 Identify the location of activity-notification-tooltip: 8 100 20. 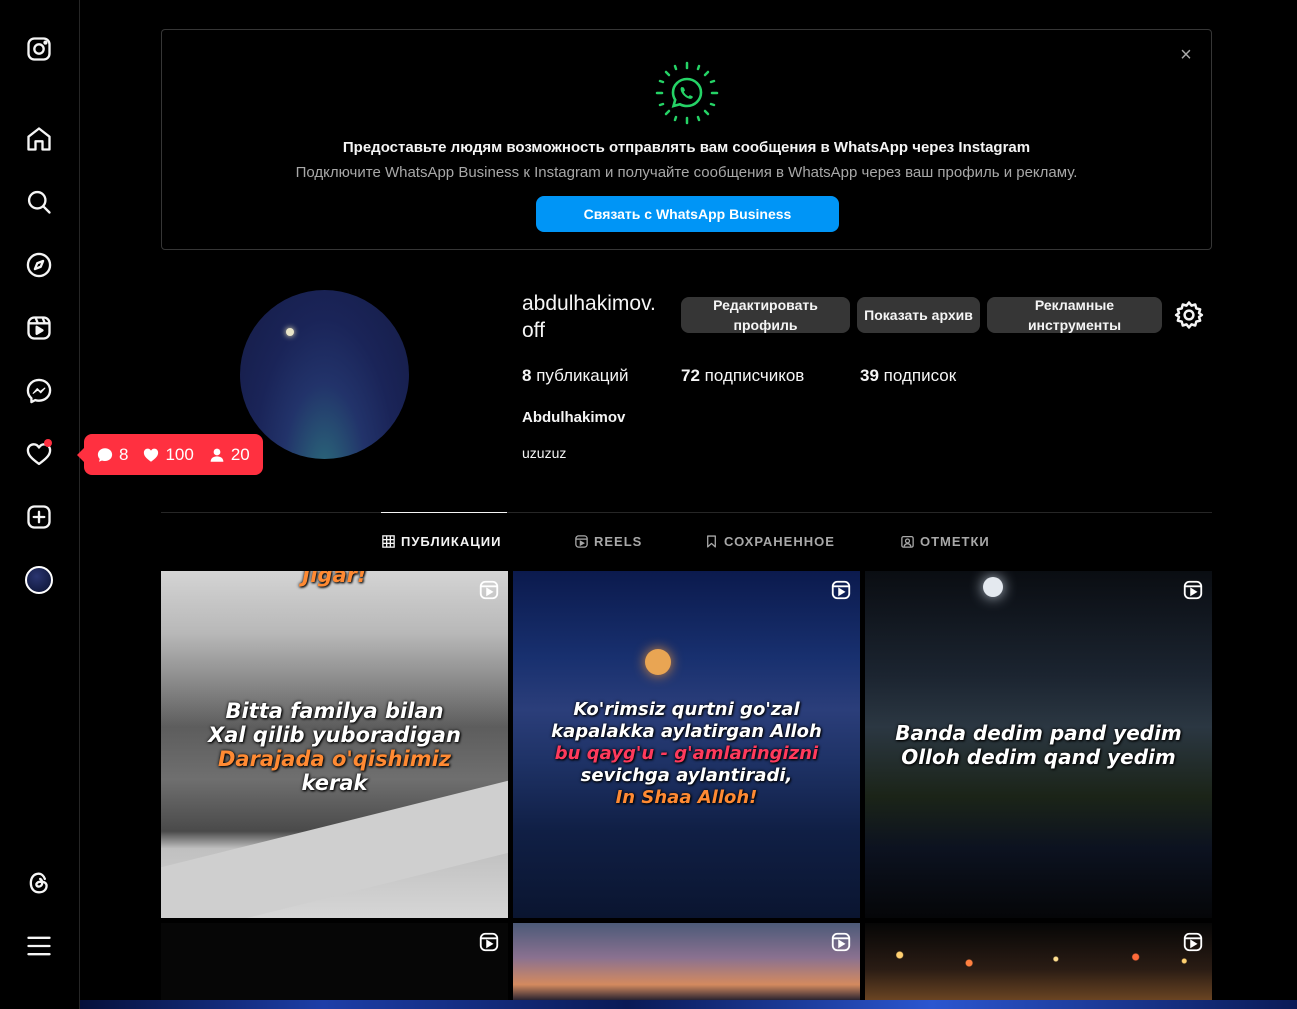
(170, 454).